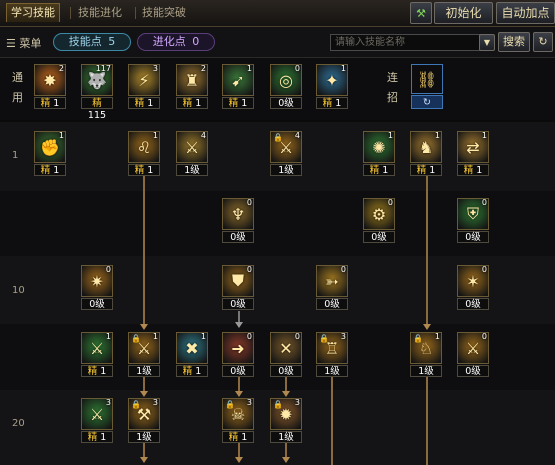 The width and height of the screenshot is (555, 465). What do you see at coordinates (473, 220) in the screenshot?
I see `skill-slot: ⛨ 0 0级` at bounding box center [473, 220].